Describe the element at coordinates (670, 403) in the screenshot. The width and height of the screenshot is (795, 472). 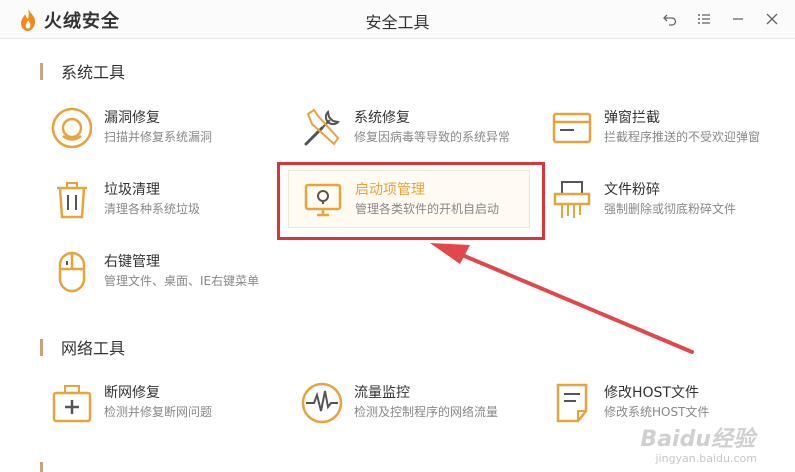
I see `tool-modify-host: 修改HOST文件 修改系统HOST文件` at that location.